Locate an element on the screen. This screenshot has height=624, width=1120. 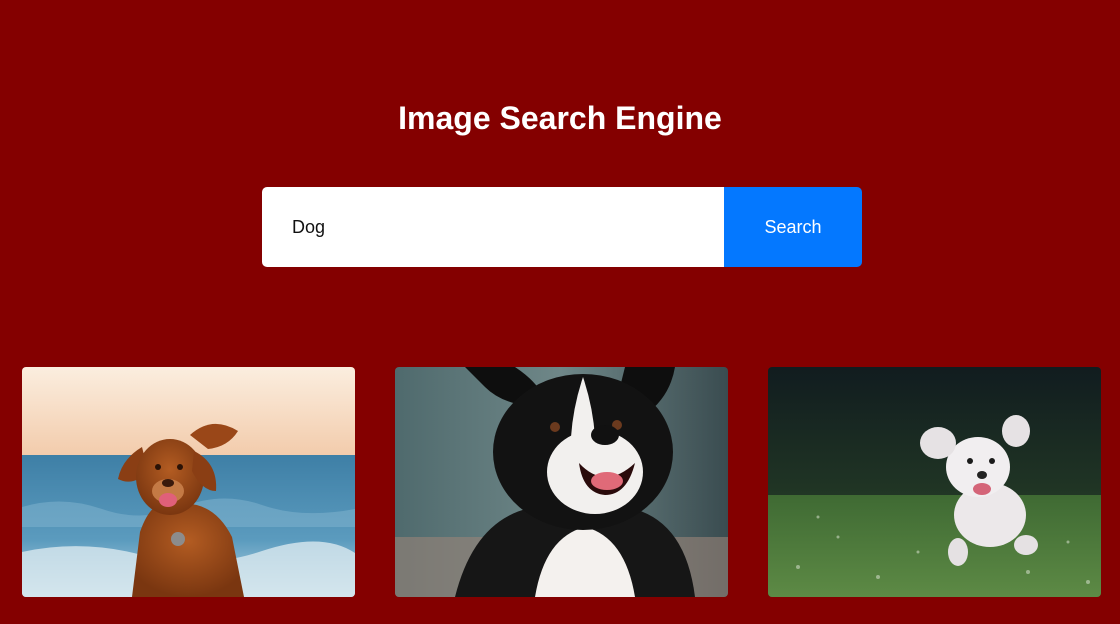
search-input is located at coordinates (493, 227).